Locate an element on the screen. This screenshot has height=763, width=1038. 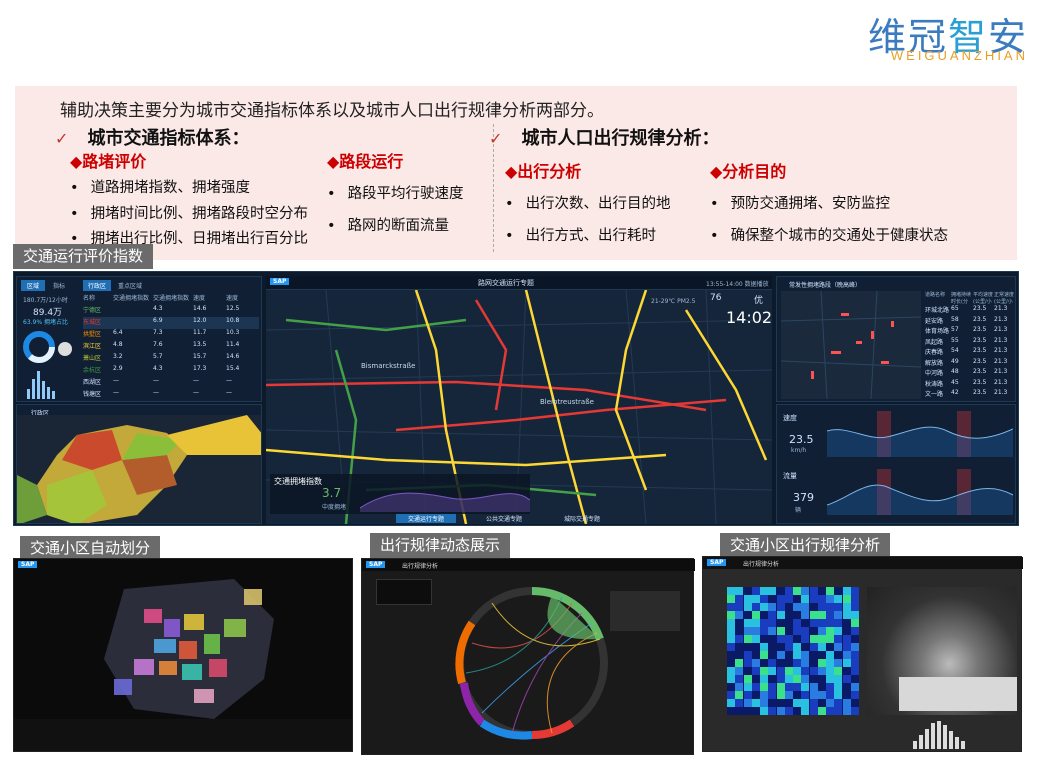
table-row: 文一路 42 23.5 21.3 is located at coordinates (970, 394).